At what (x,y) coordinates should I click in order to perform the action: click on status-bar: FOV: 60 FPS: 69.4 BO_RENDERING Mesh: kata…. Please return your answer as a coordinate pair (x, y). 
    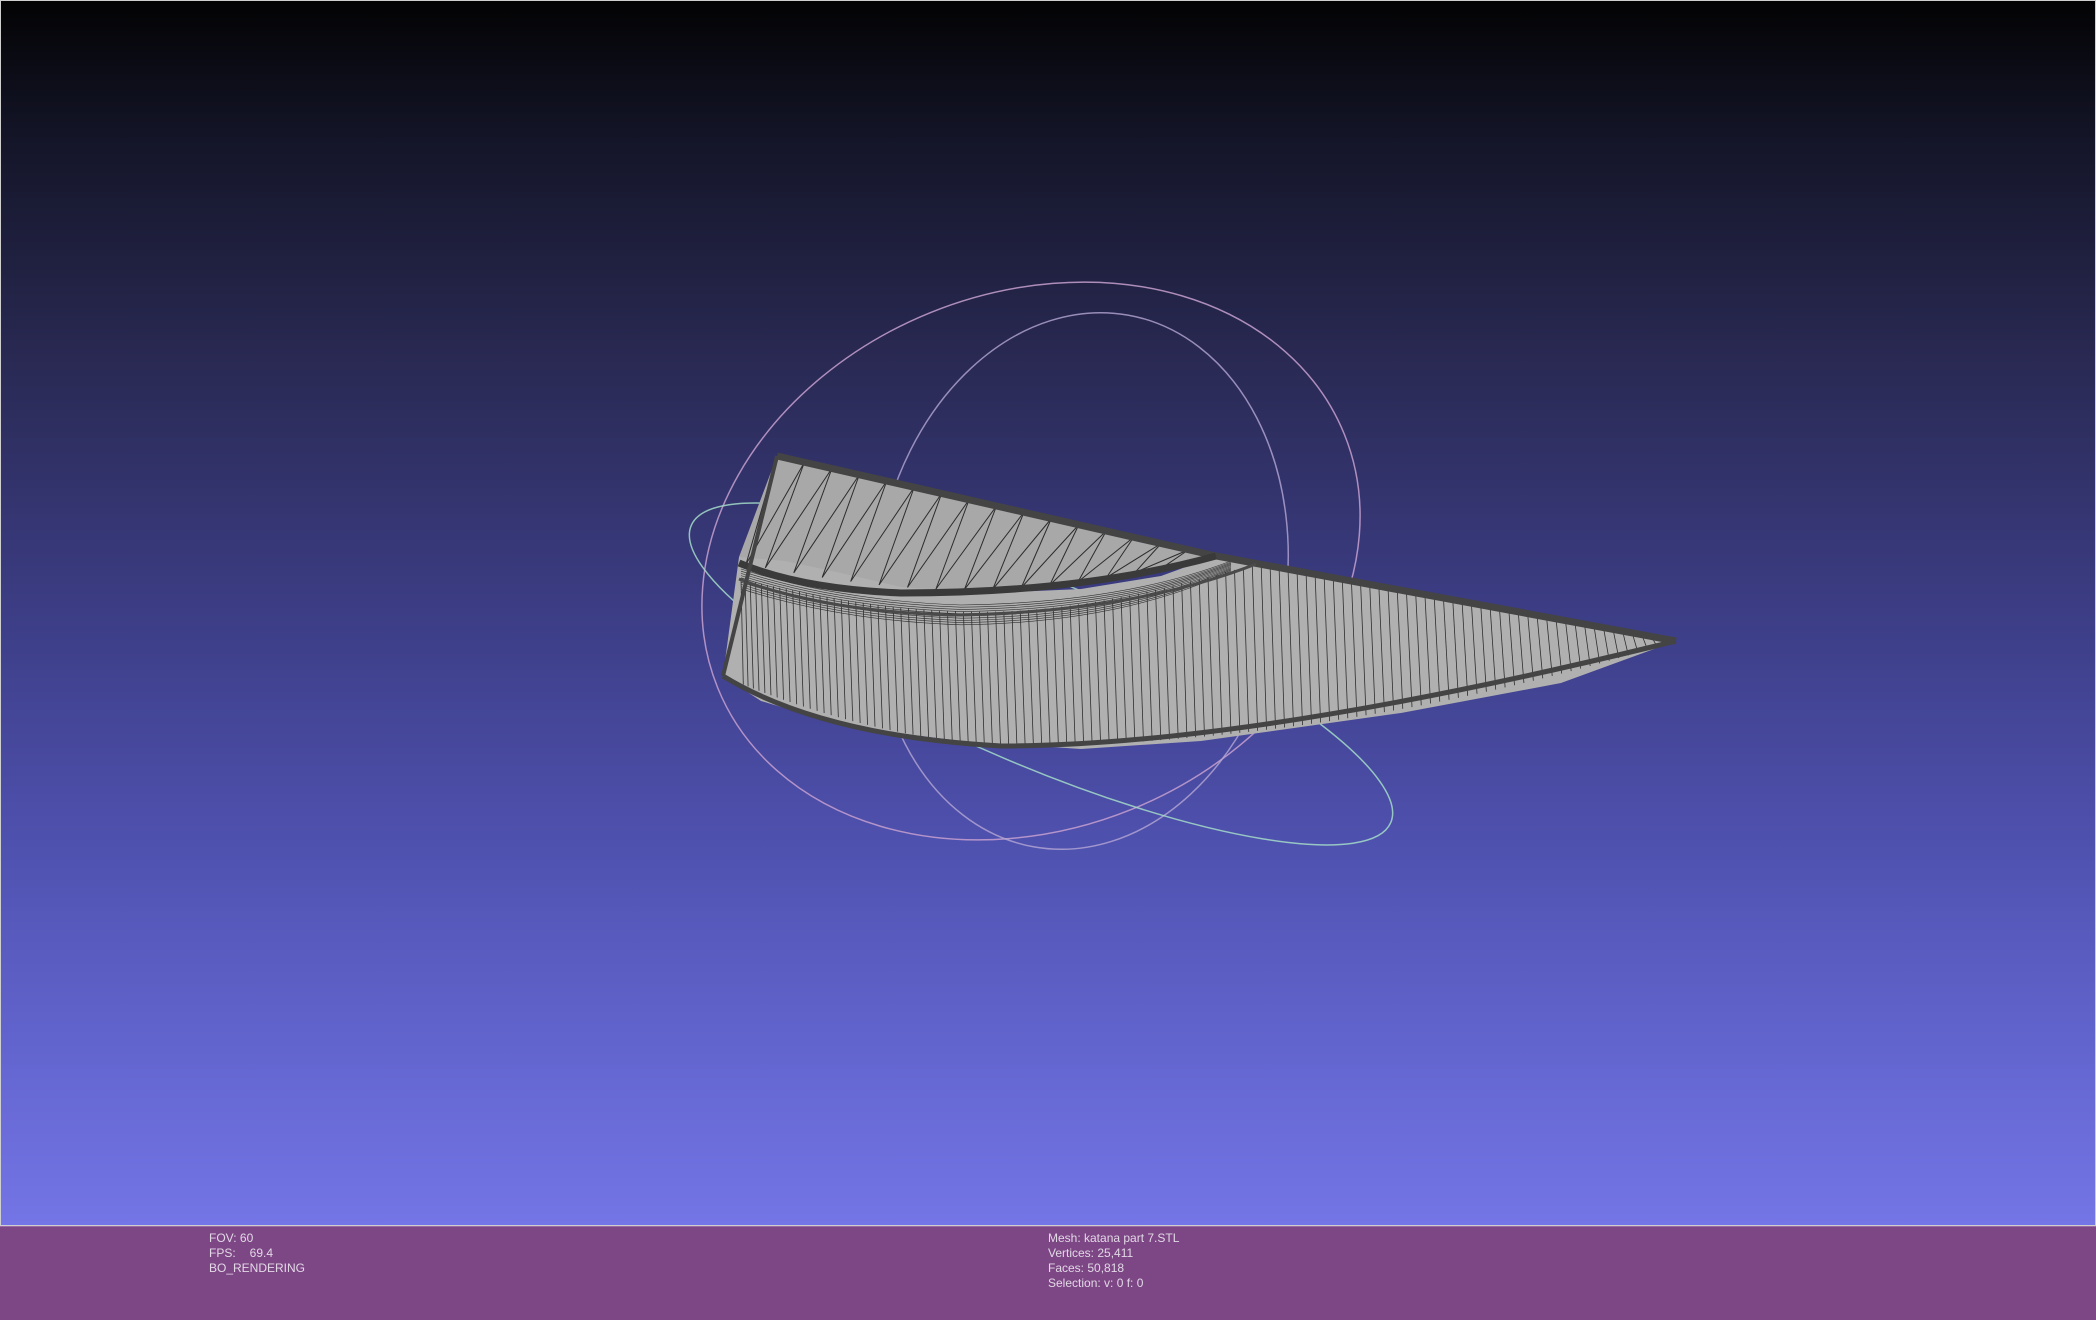
    Looking at the image, I should click on (1048, 1273).